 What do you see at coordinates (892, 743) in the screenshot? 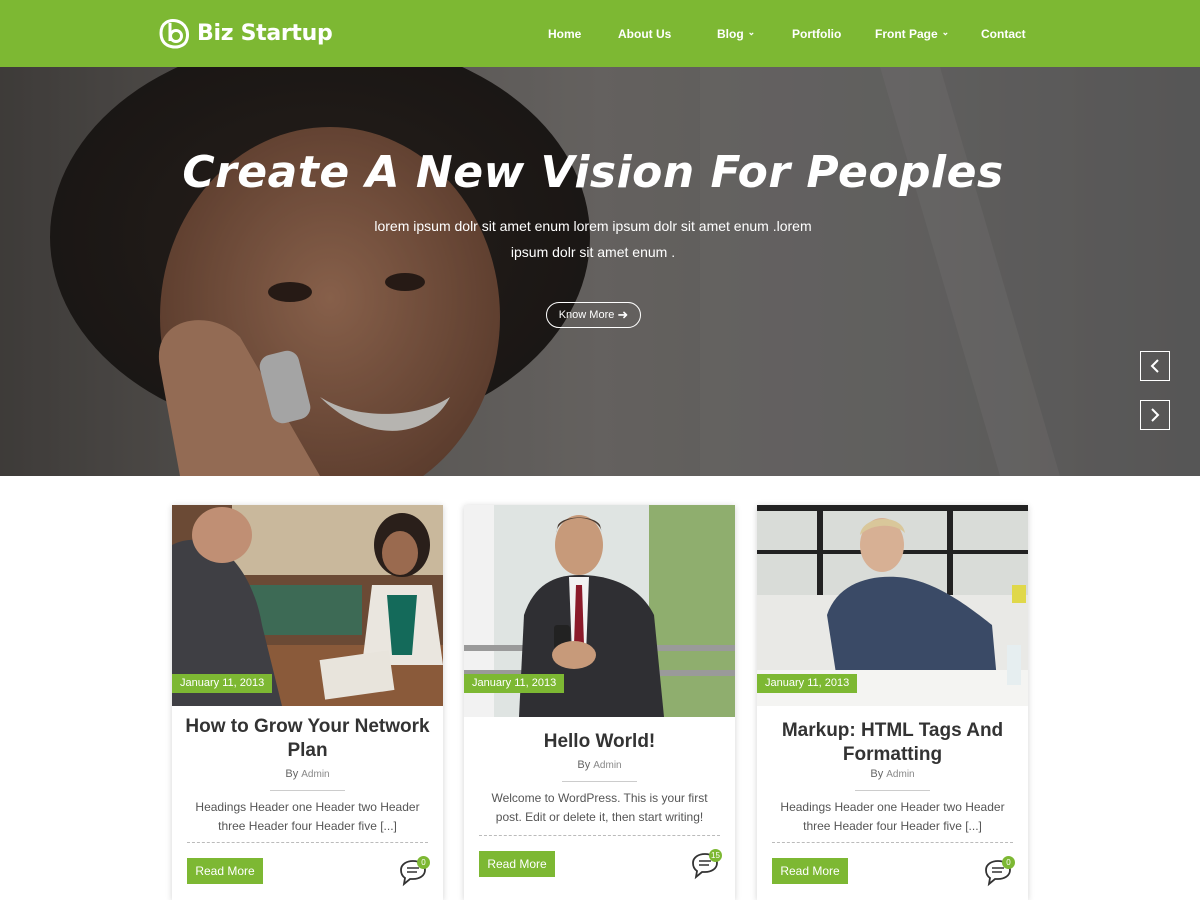
I see `post-title: Markup: HTML Tags And Formatting` at bounding box center [892, 743].